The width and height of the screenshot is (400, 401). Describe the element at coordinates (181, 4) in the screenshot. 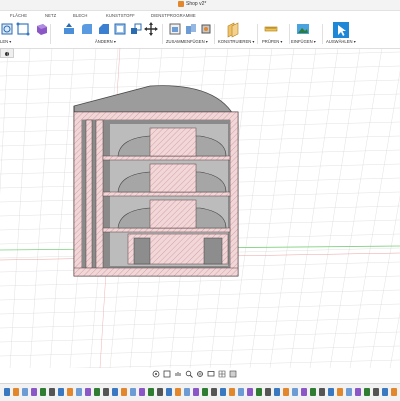

I see `document-icon` at that location.